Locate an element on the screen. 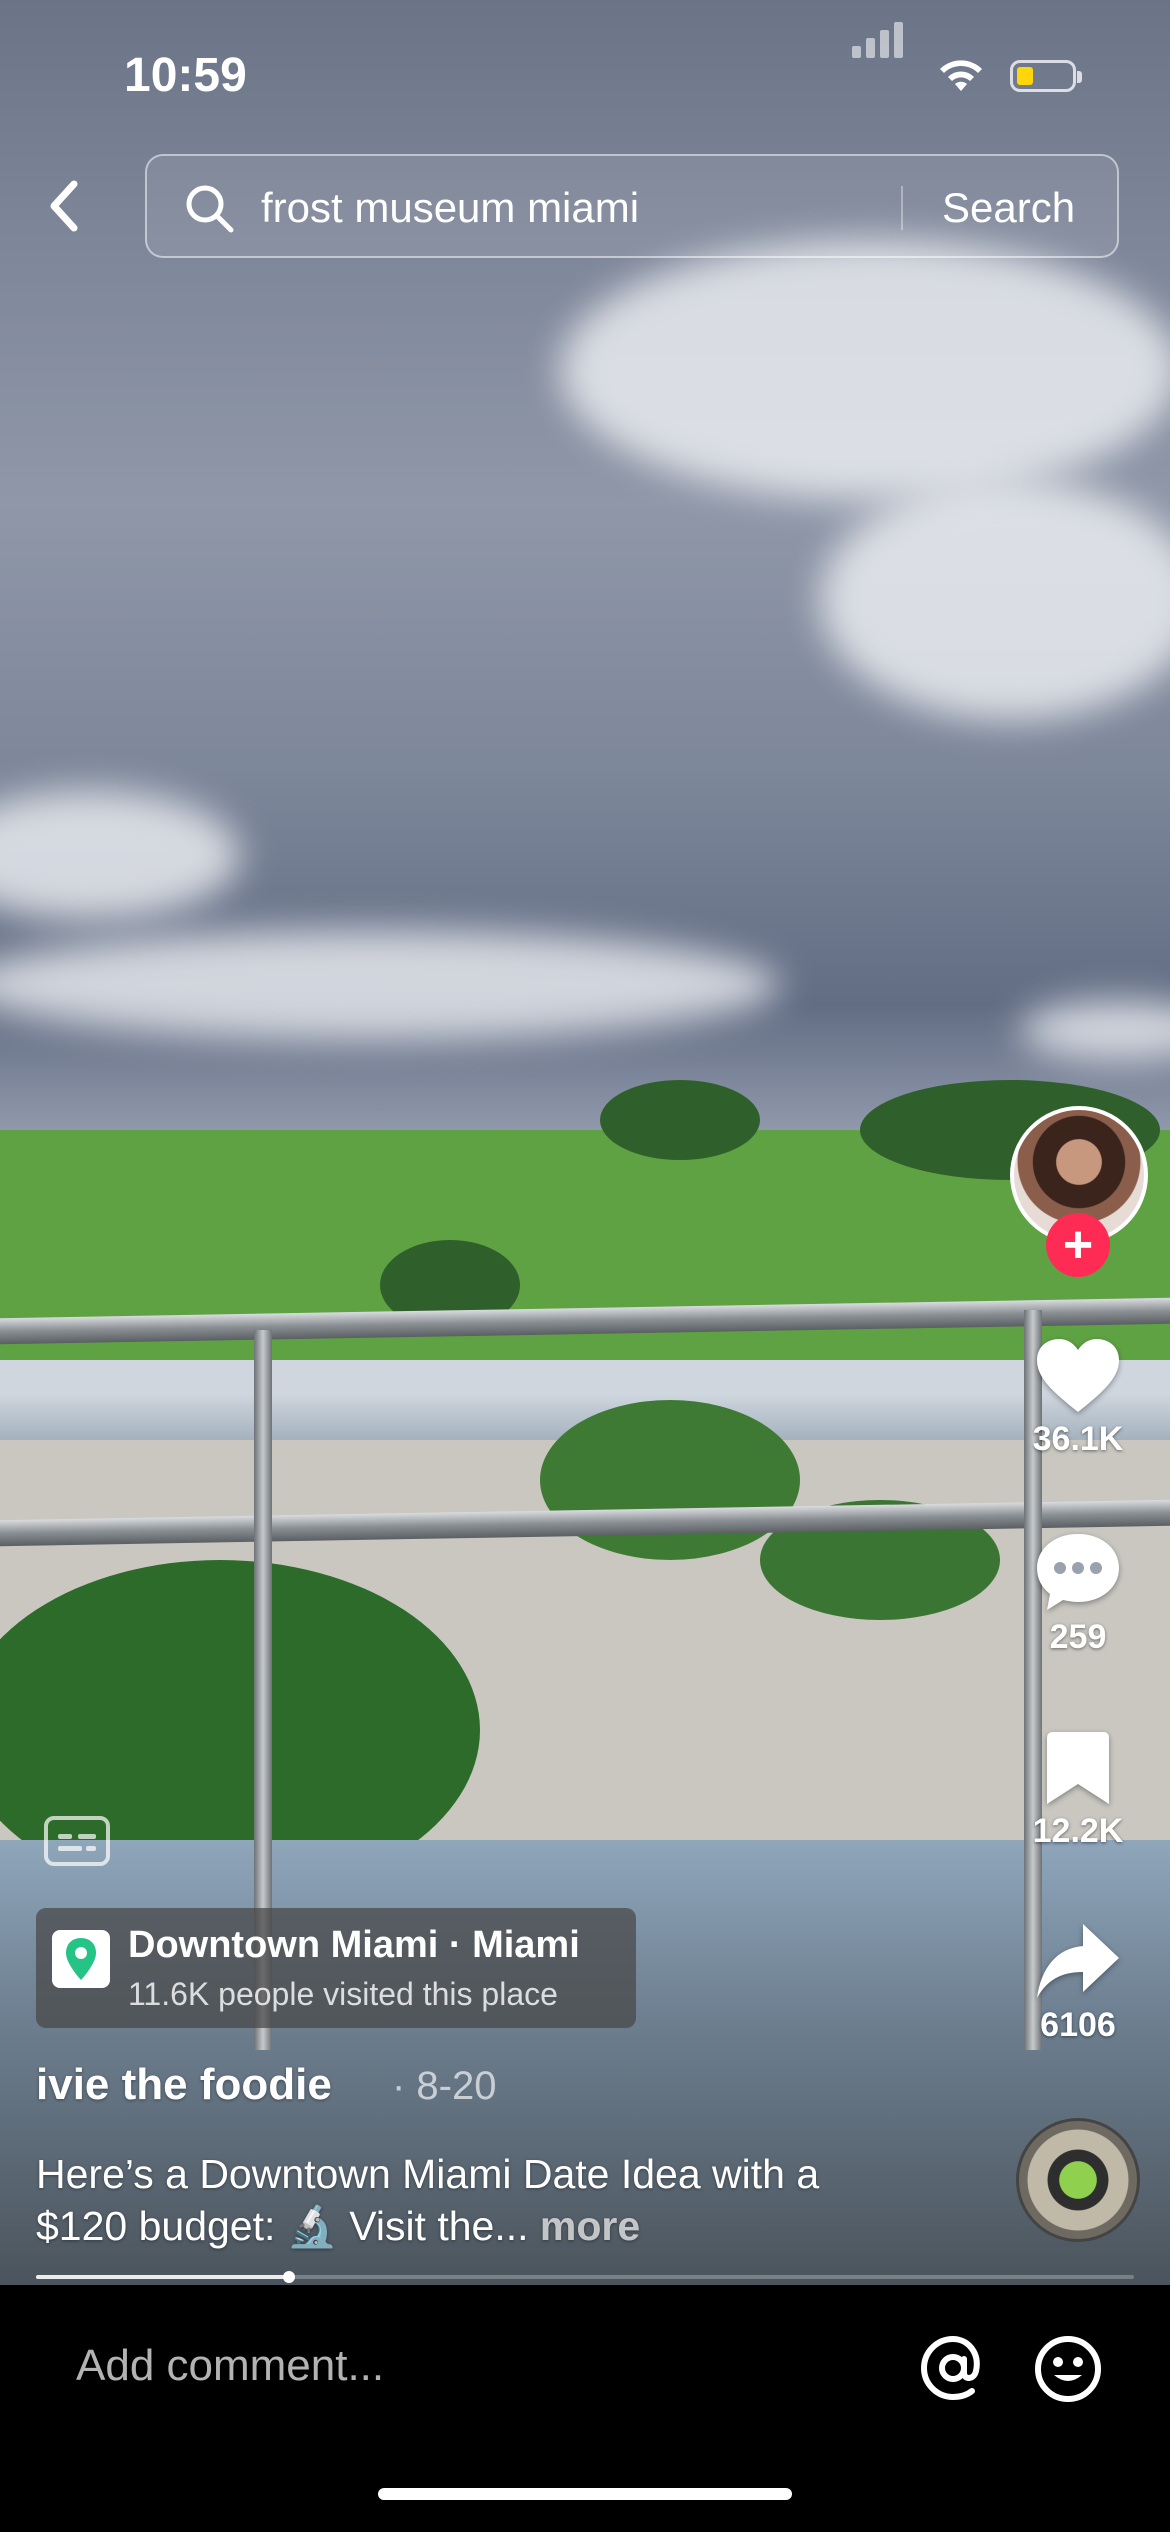 The height and width of the screenshot is (2532, 1170). comment-button: 259 is located at coordinates (1078, 1593).